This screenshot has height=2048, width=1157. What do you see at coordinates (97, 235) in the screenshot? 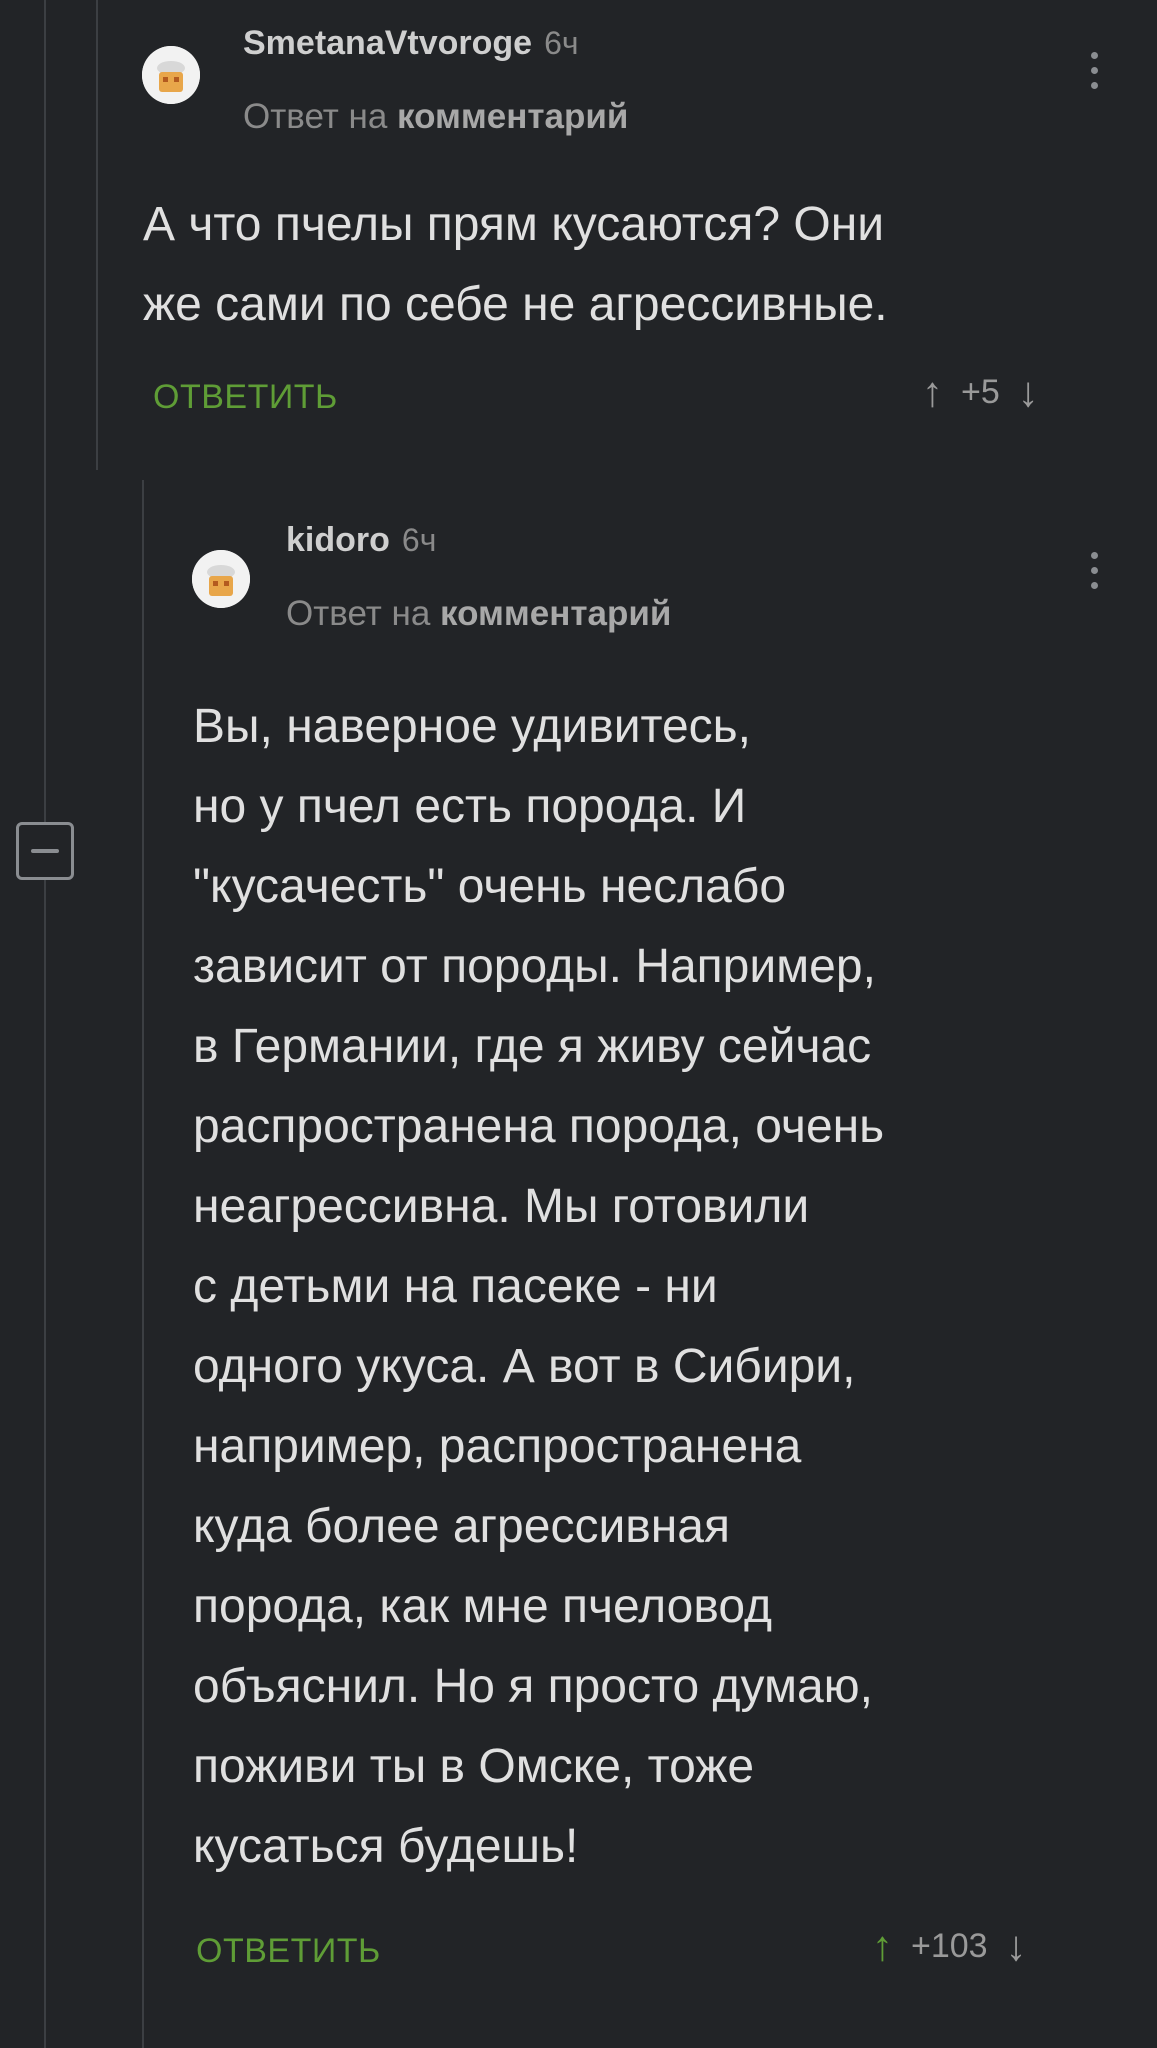
I see `thread-line-level1` at bounding box center [97, 235].